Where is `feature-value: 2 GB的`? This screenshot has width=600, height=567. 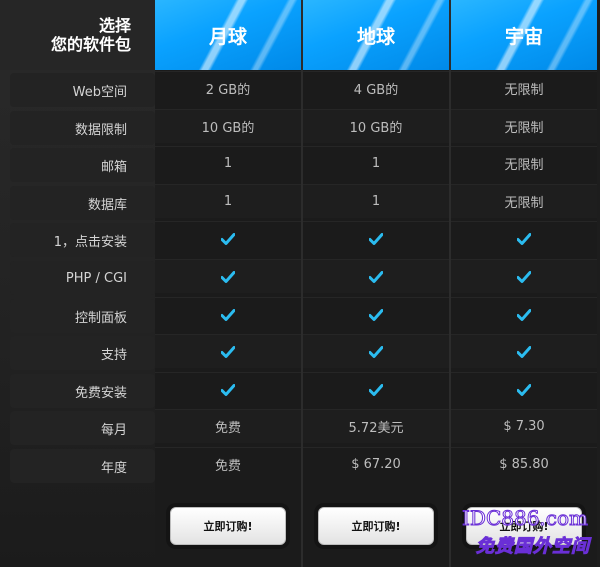
feature-value: 2 GB的 is located at coordinates (228, 88).